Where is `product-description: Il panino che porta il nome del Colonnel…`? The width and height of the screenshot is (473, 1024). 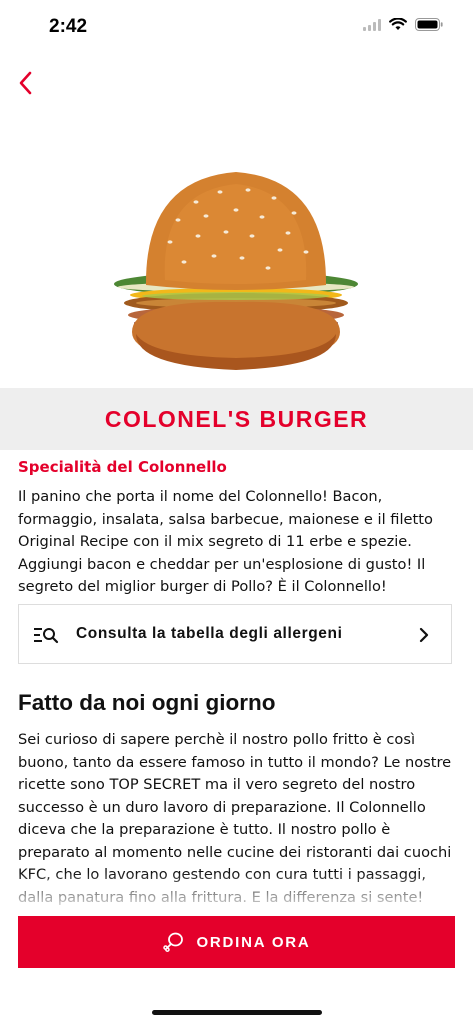
product-description: Il panino che porta il nome del Colonnel… is located at coordinates (225, 541).